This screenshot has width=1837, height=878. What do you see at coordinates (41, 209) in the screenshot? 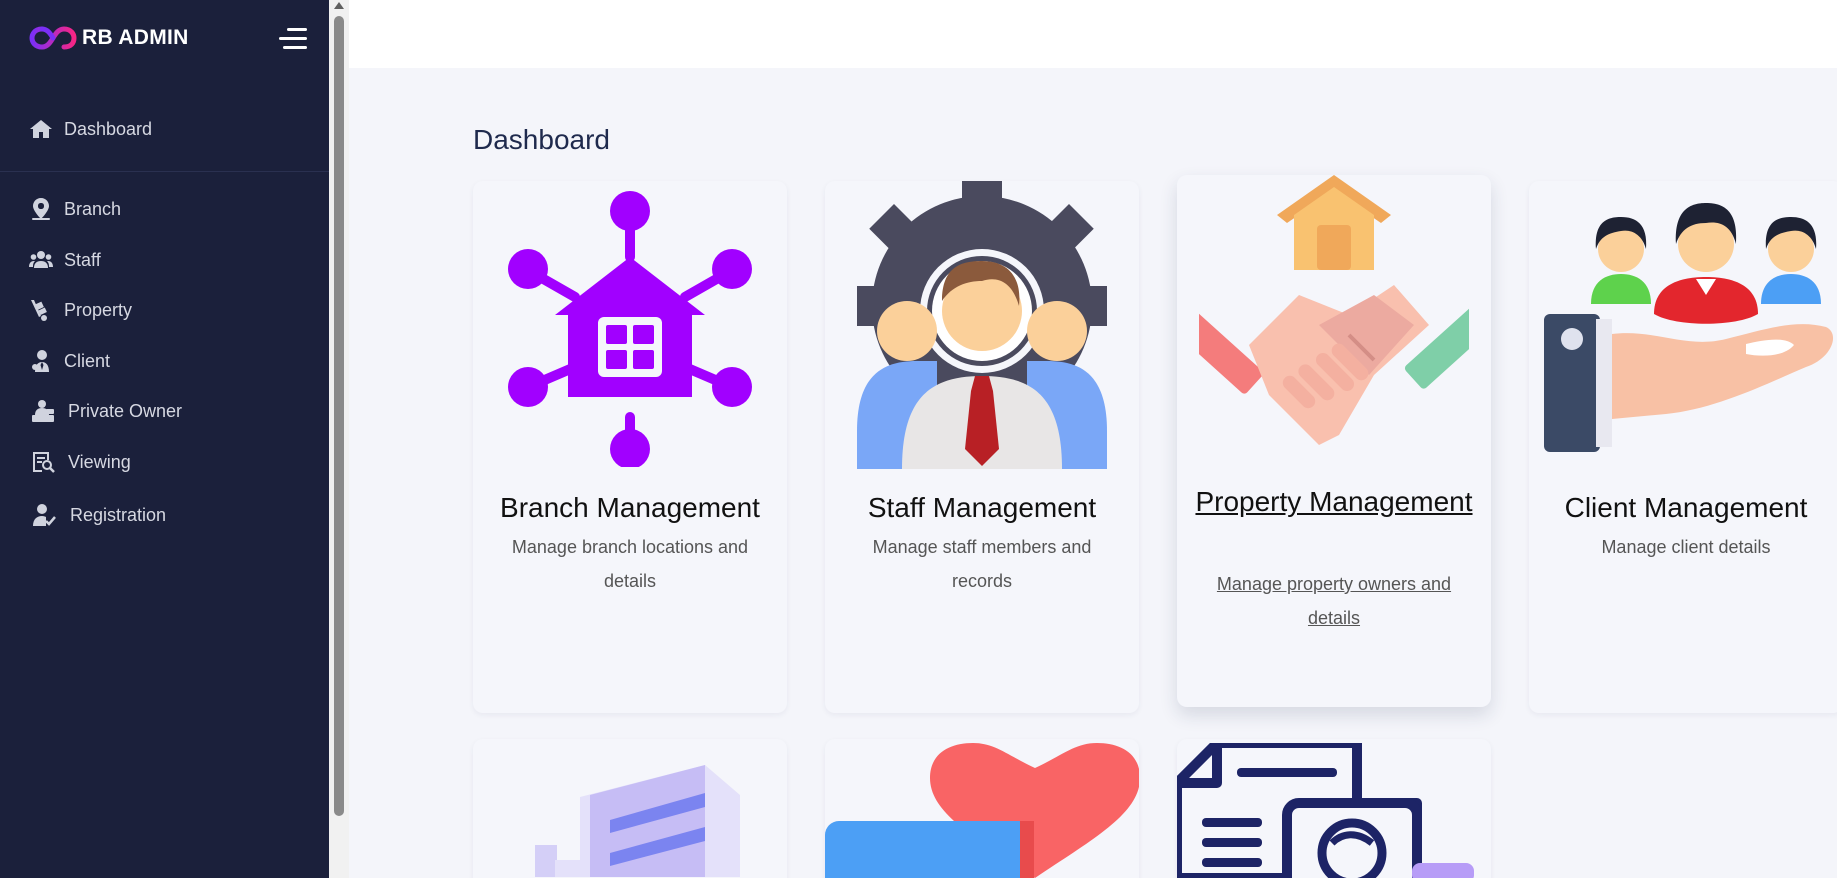
I see `map-pin-icon` at bounding box center [41, 209].